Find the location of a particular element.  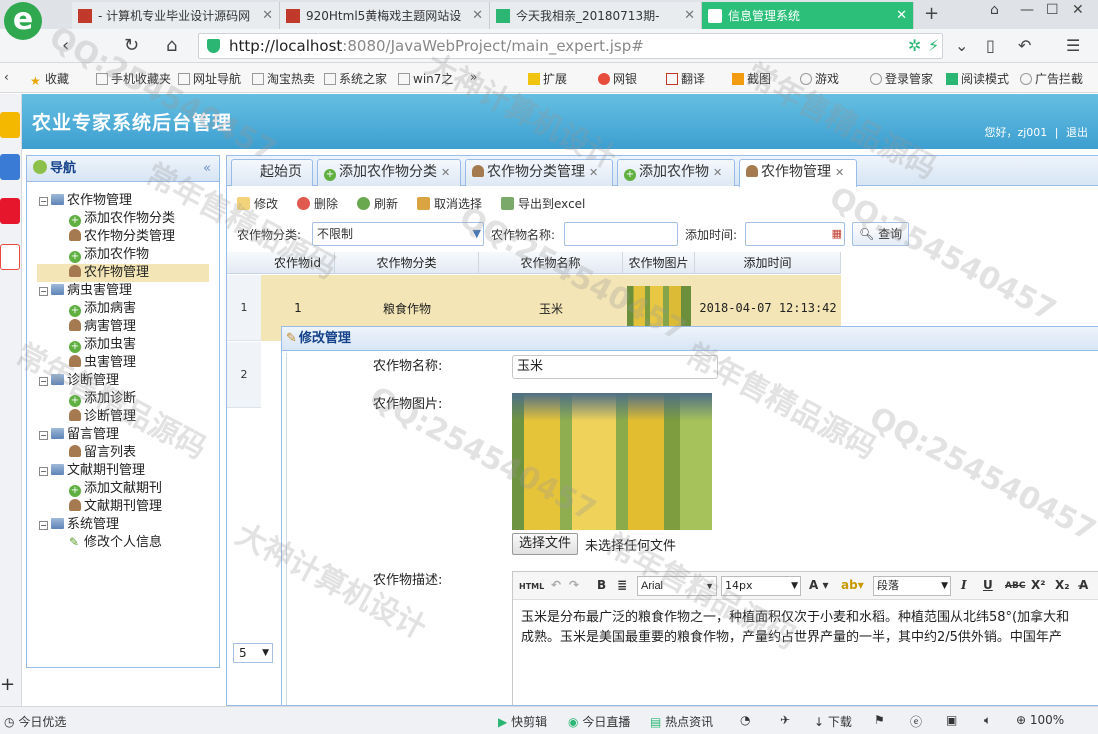

browser-tab-1: - 计算机专业毕业设计源码网 ✕ is located at coordinates (176, 15).